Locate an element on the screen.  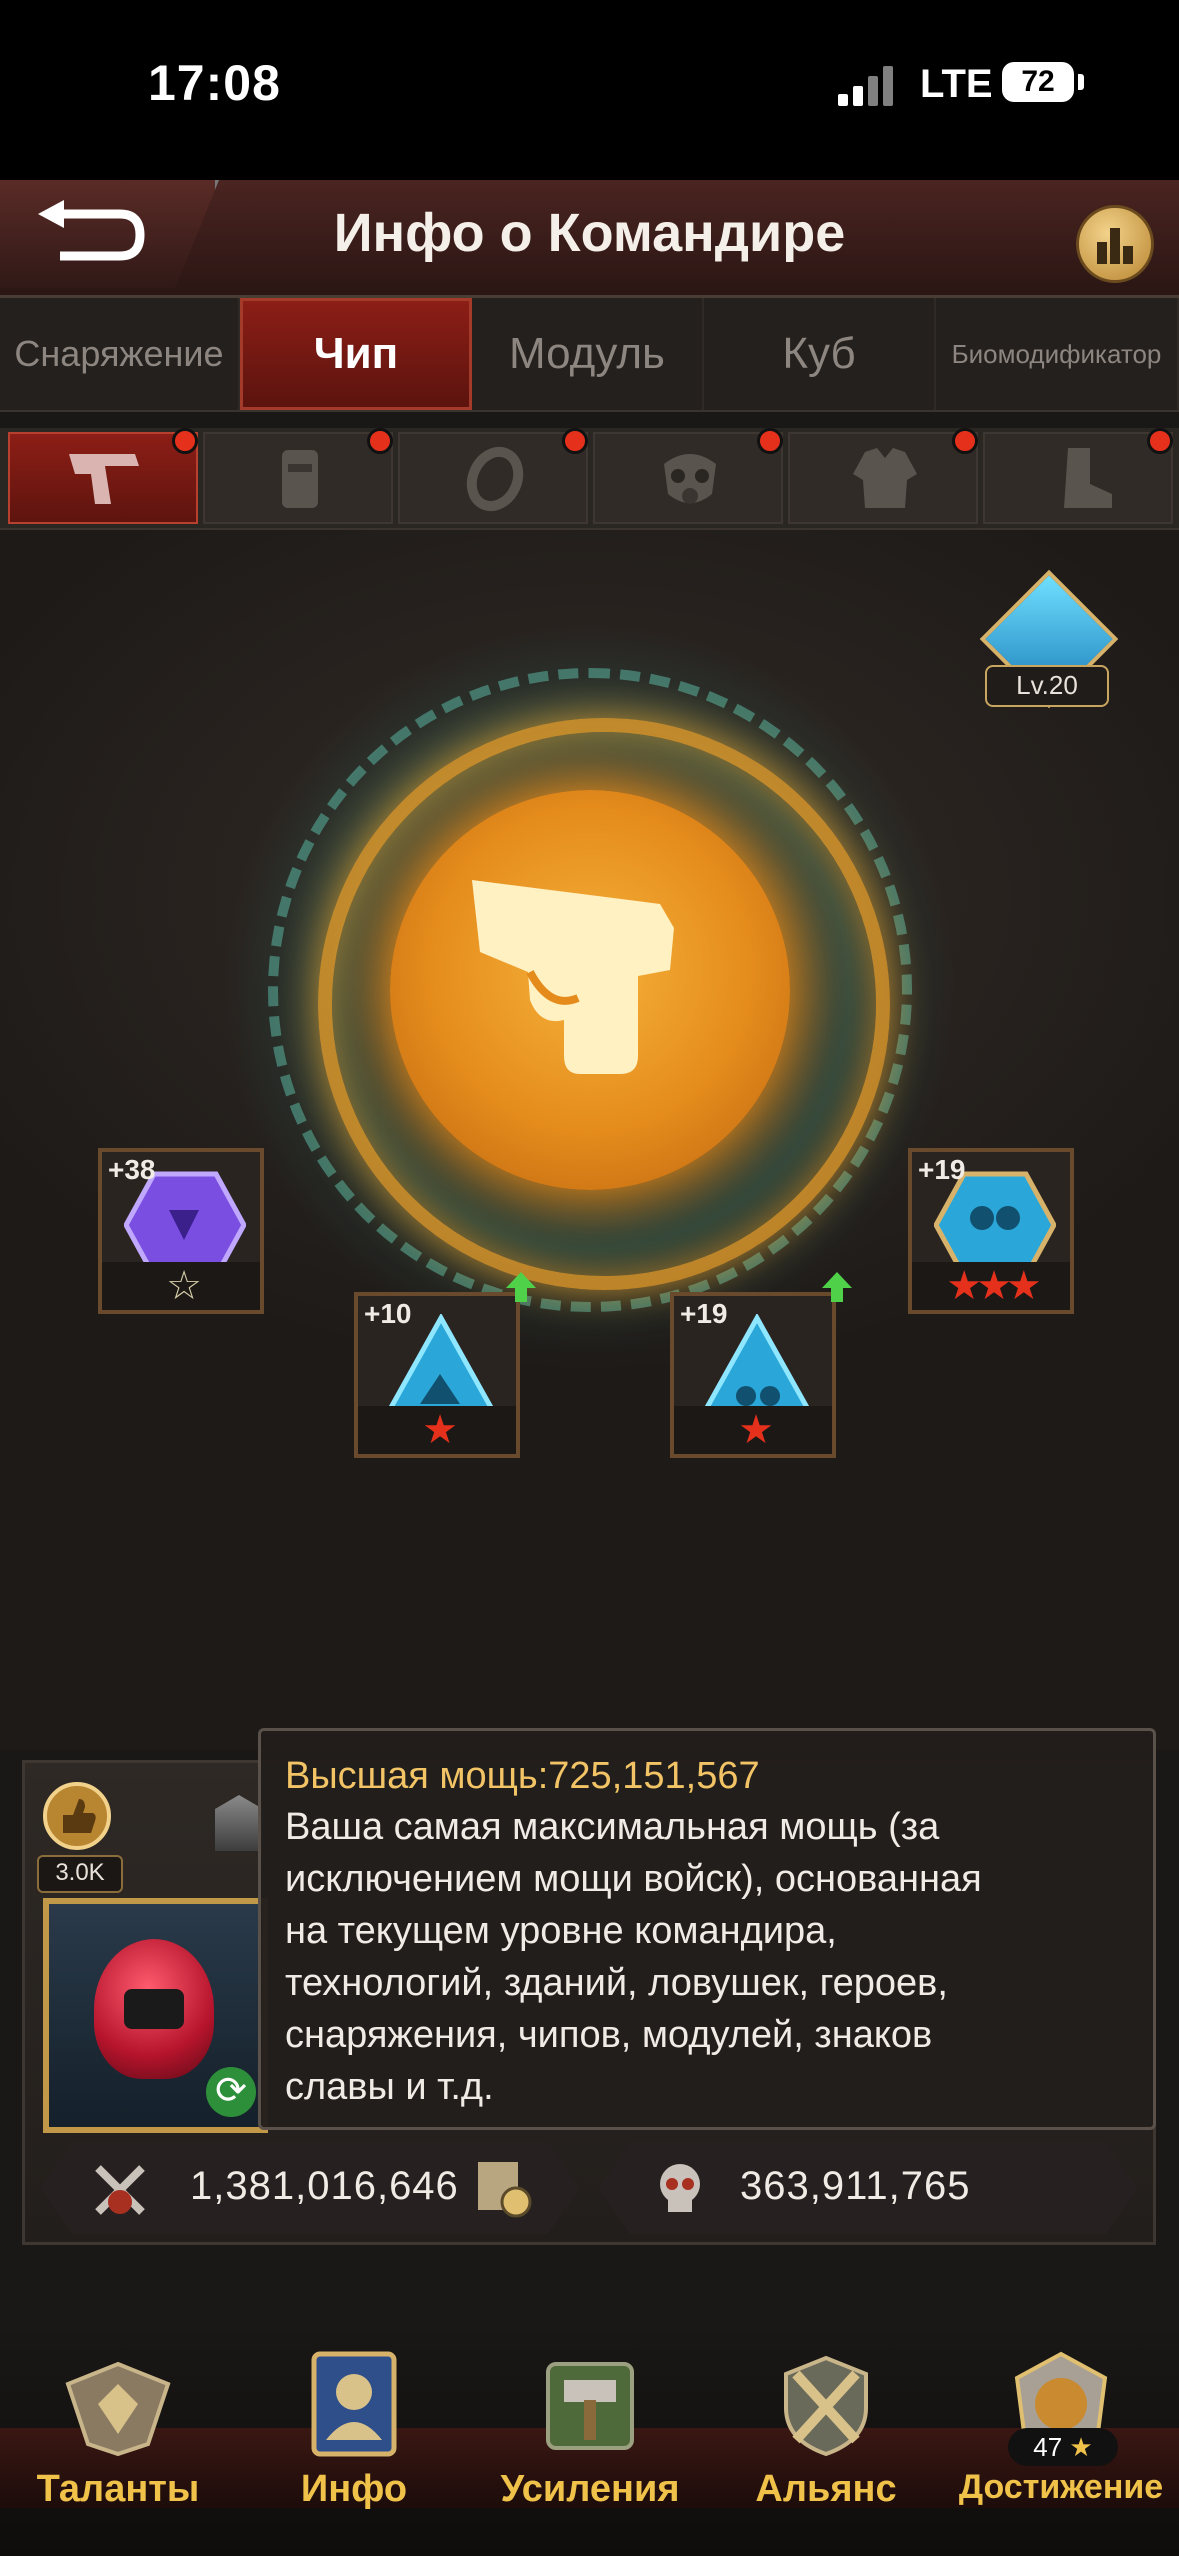
battery-tip is located at coordinates (1081, 82).